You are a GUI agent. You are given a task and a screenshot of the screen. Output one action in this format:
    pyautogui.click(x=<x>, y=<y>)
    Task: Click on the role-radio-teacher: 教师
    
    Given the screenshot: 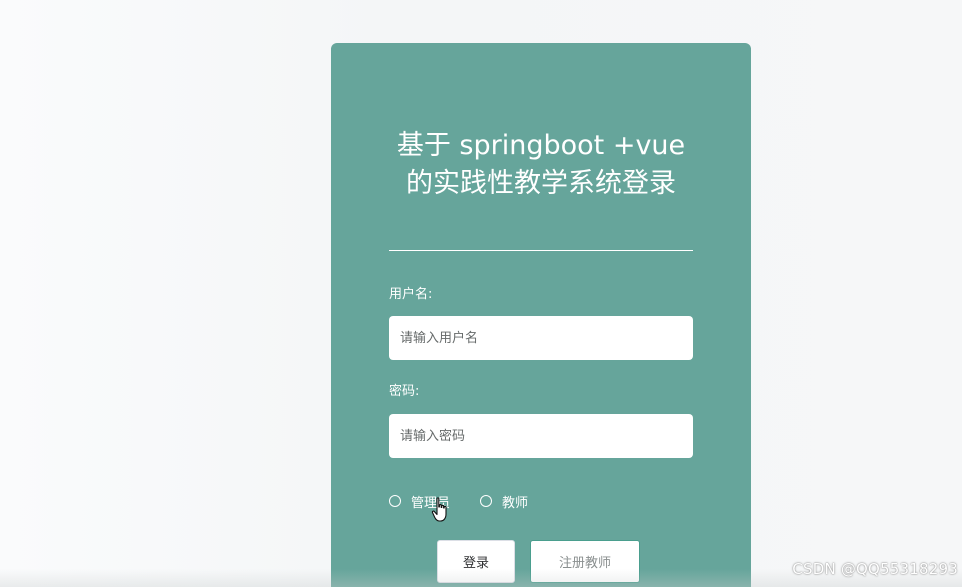 What is the action you would take?
    pyautogui.click(x=504, y=501)
    